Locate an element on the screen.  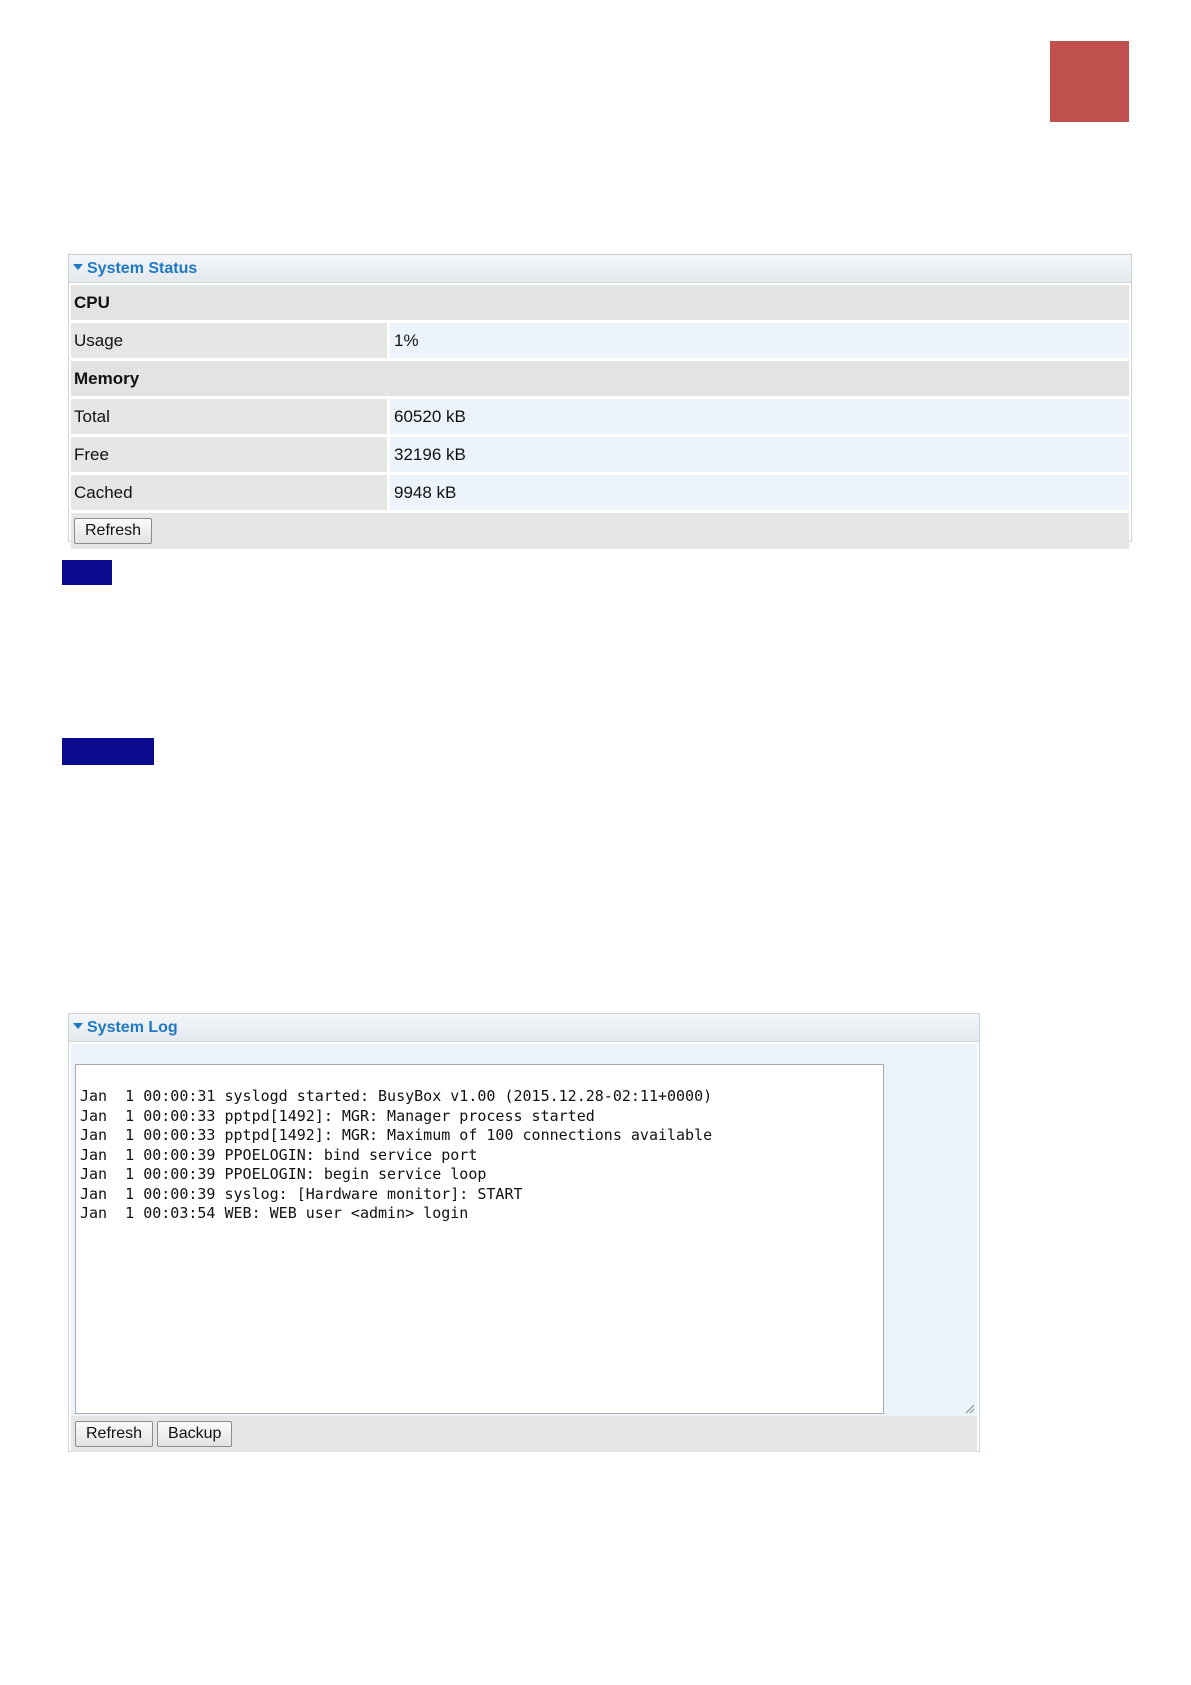
memory-total-row: Total 60520 kB is located at coordinates (600, 416).